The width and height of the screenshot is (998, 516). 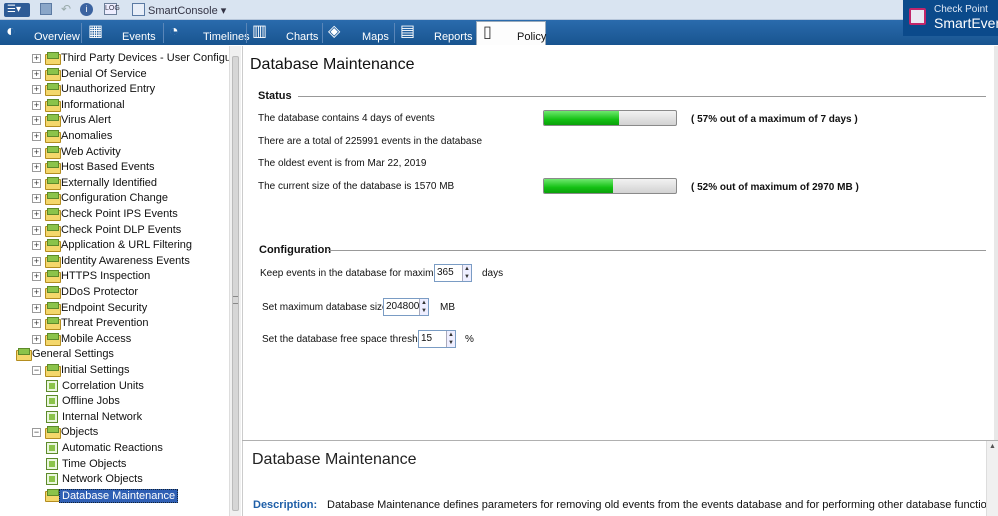 What do you see at coordinates (445, 272) in the screenshot?
I see `keep-days-value: 365` at bounding box center [445, 272].